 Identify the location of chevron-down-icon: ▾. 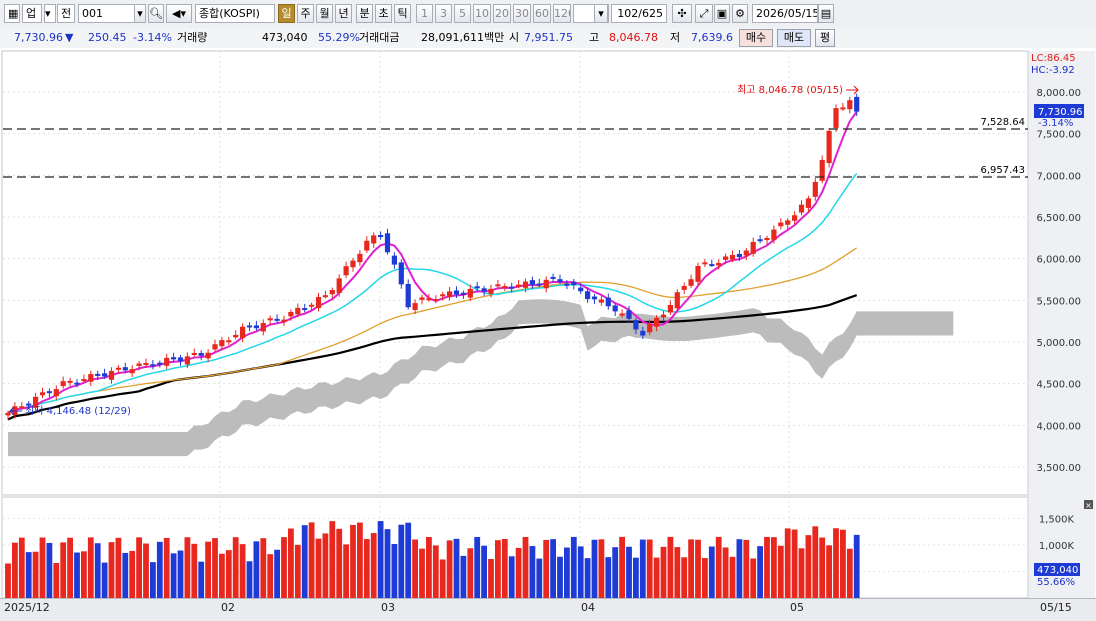
(50, 13).